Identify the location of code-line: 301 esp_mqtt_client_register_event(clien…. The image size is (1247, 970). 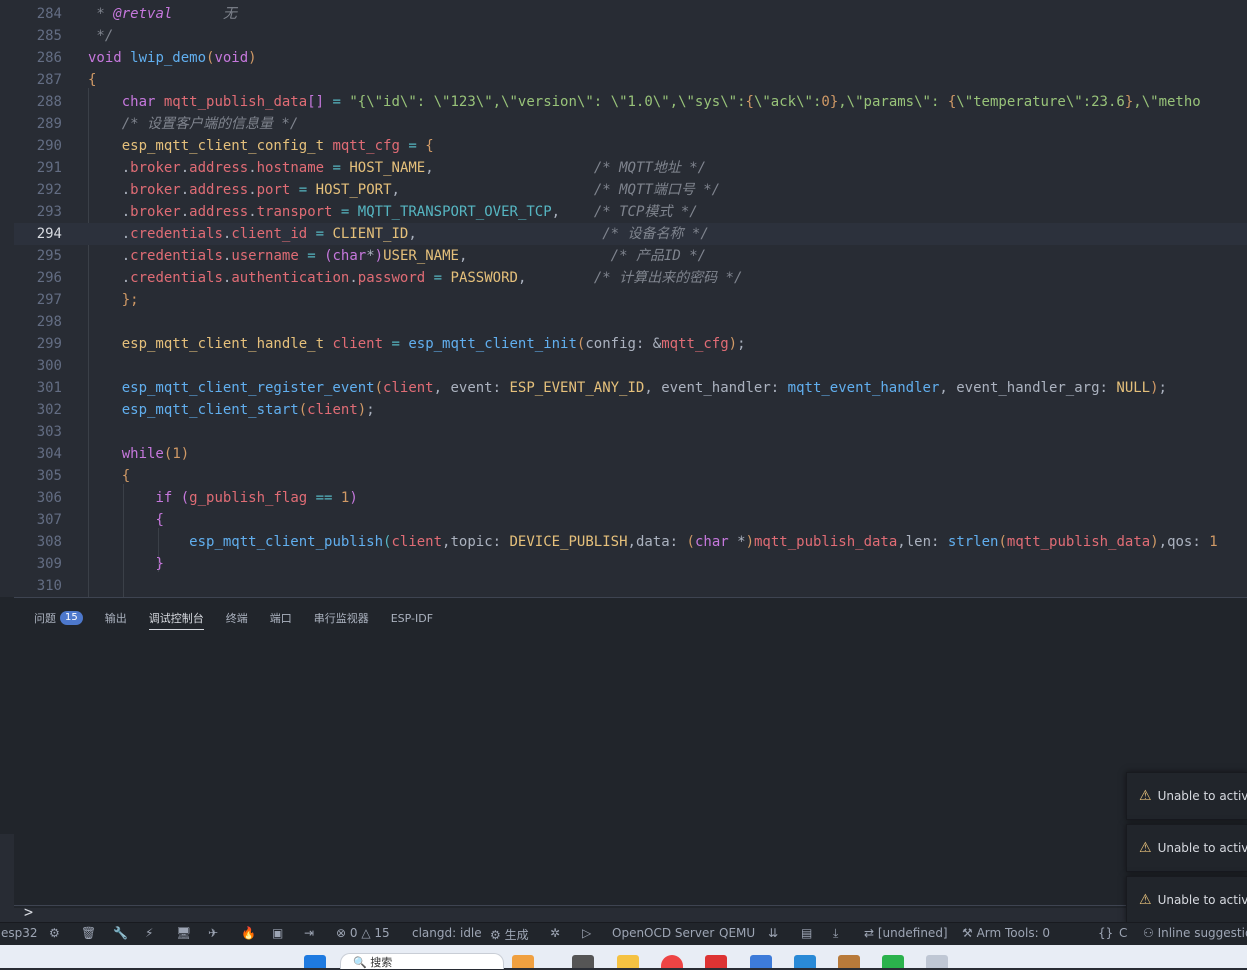
(601, 388).